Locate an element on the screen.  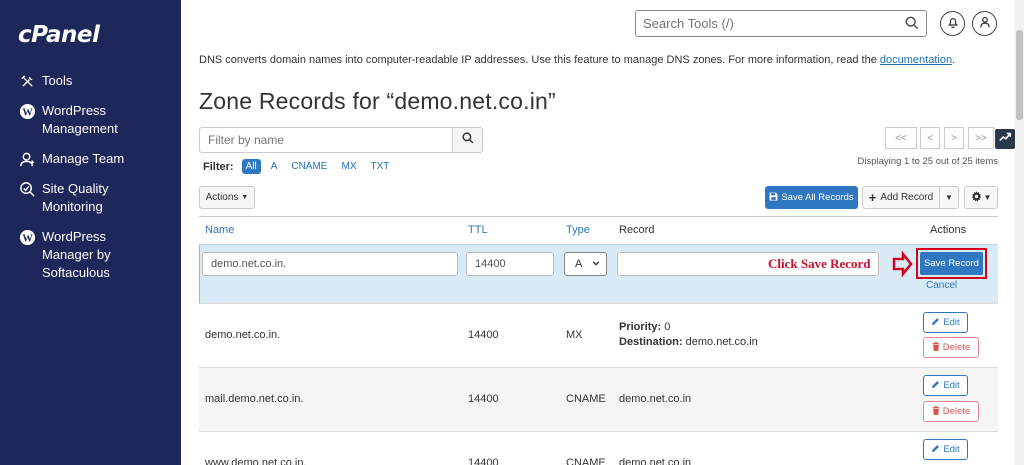
pager-last: >> is located at coordinates (981, 138).